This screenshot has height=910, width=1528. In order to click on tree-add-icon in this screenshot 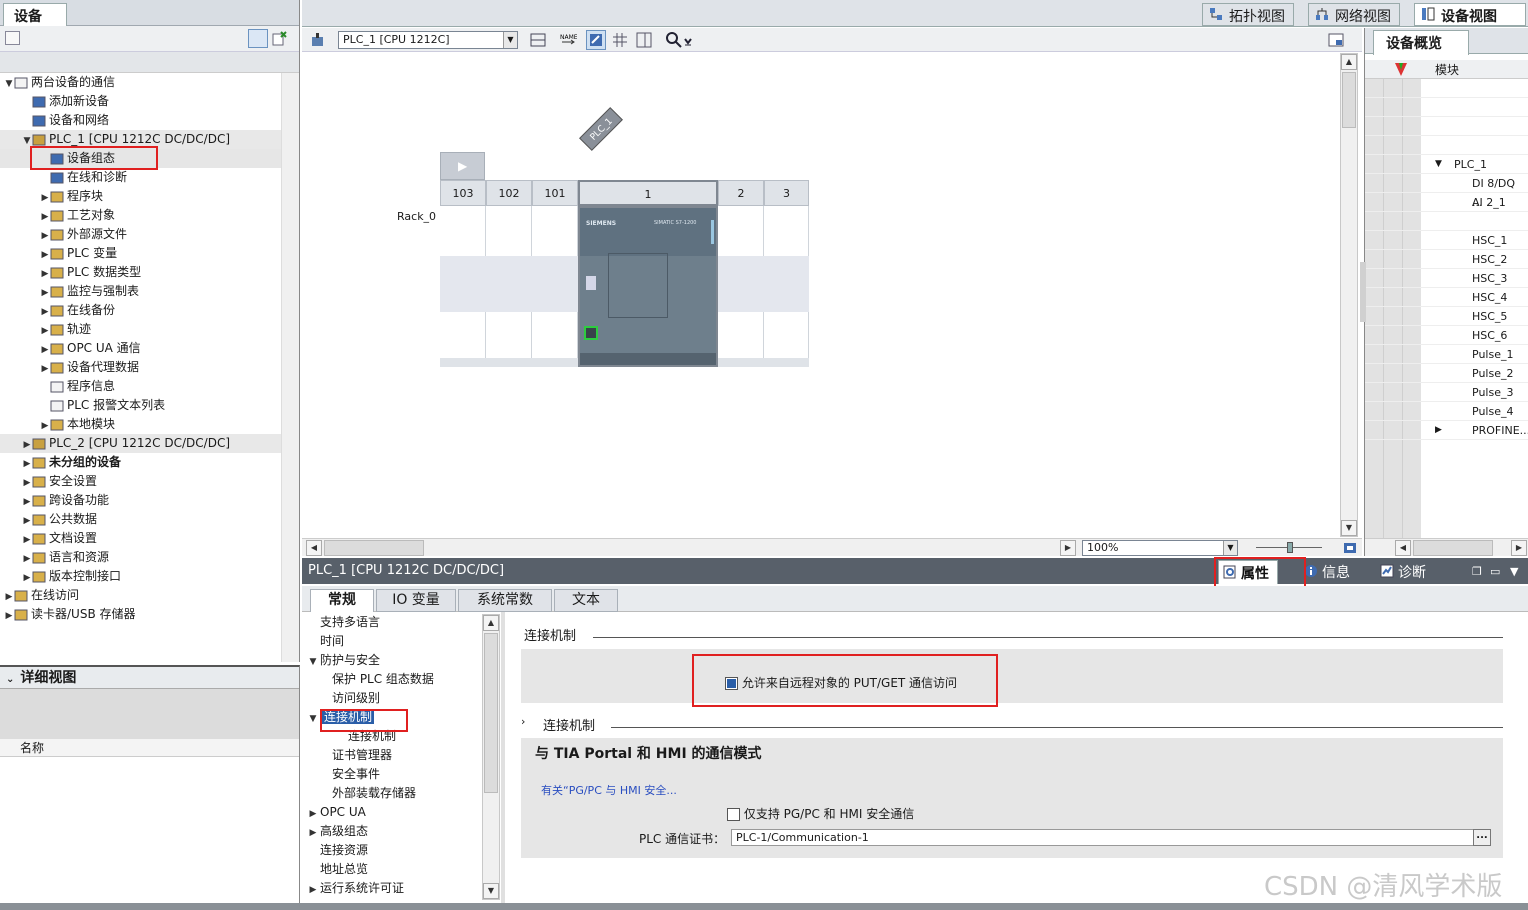, I will do `click(280, 38)`.